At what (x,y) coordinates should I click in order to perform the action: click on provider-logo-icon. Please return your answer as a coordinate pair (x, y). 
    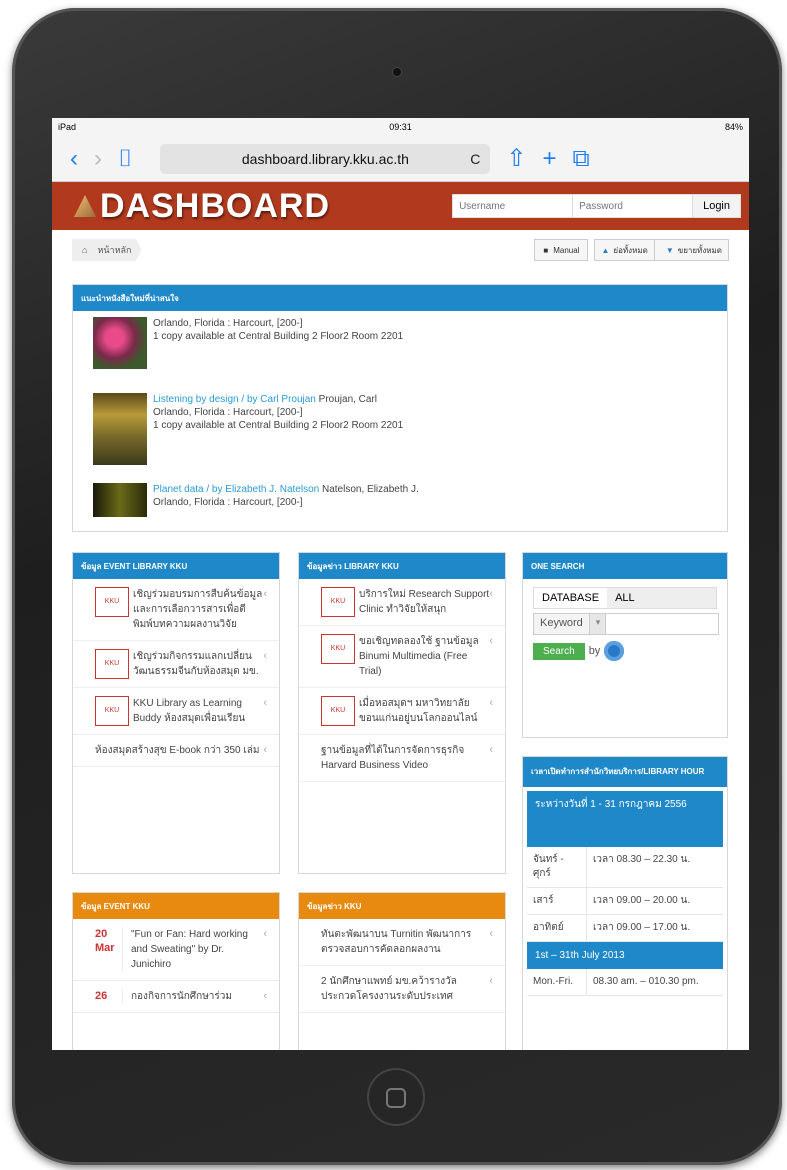
    Looking at the image, I should click on (614, 651).